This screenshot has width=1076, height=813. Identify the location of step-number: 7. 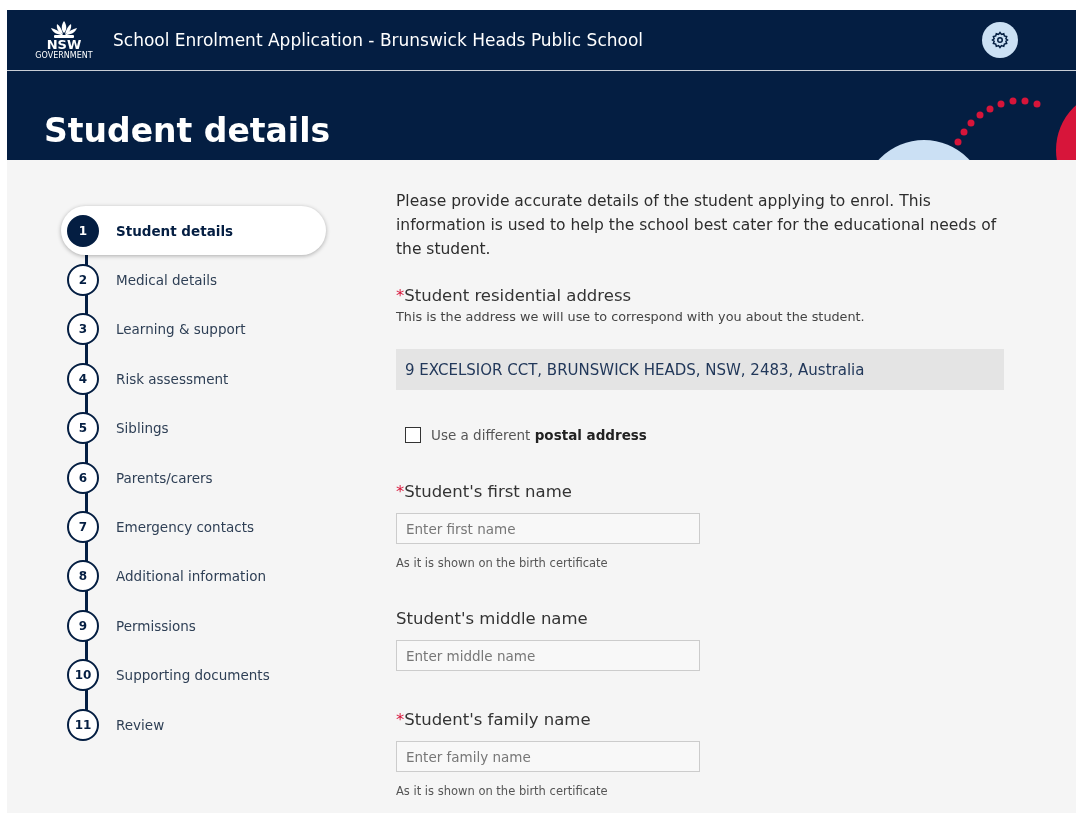
(83, 527).